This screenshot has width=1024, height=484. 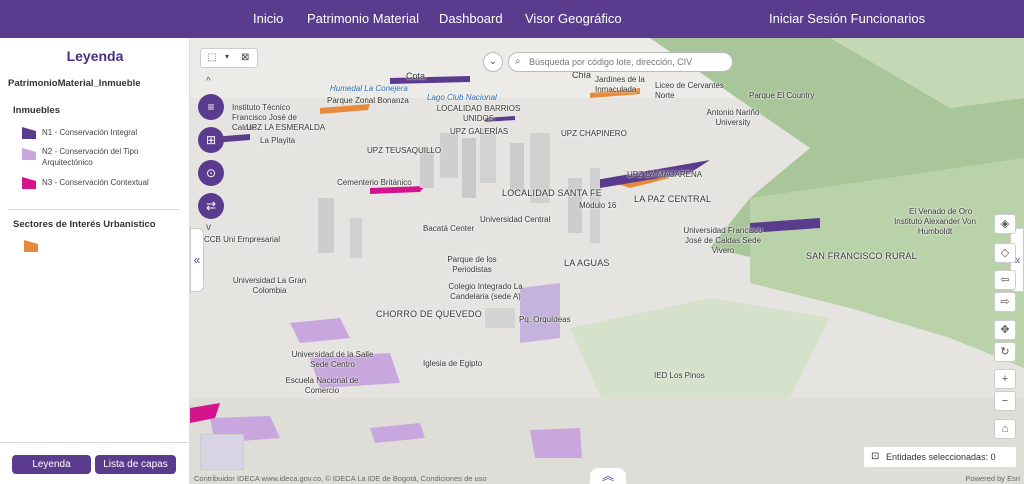 What do you see at coordinates (374, 182) in the screenshot?
I see `map-label-cementerio: Cementerio Británico` at bounding box center [374, 182].